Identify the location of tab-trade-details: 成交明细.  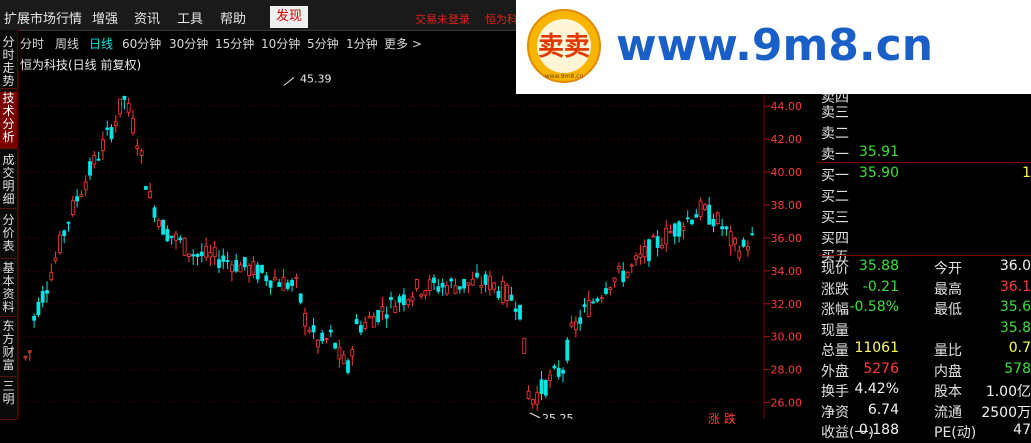
(8, 181).